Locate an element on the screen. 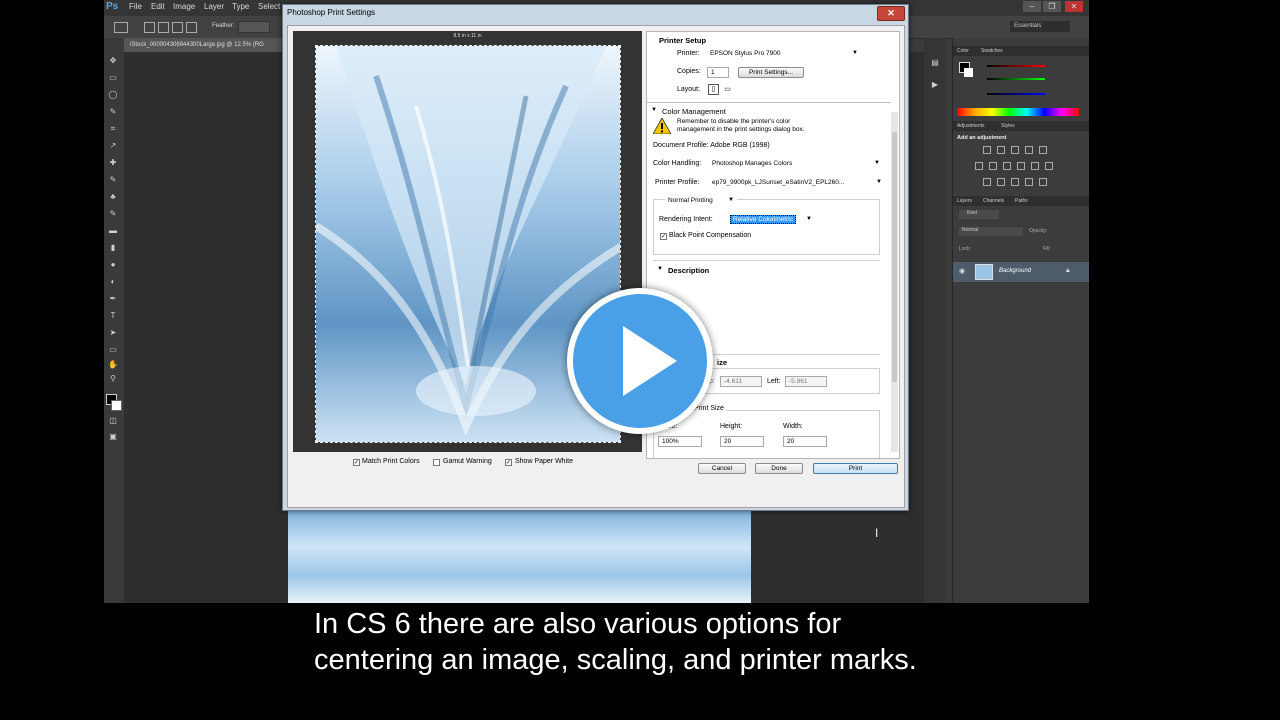  quick-select-tool-icon: ✎ is located at coordinates (113, 111).